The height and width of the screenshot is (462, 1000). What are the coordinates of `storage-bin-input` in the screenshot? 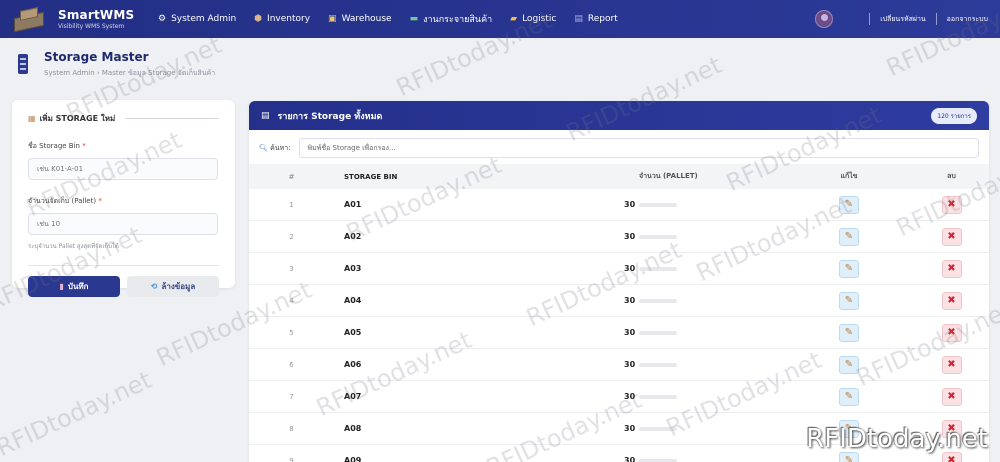 It's located at (123, 169).